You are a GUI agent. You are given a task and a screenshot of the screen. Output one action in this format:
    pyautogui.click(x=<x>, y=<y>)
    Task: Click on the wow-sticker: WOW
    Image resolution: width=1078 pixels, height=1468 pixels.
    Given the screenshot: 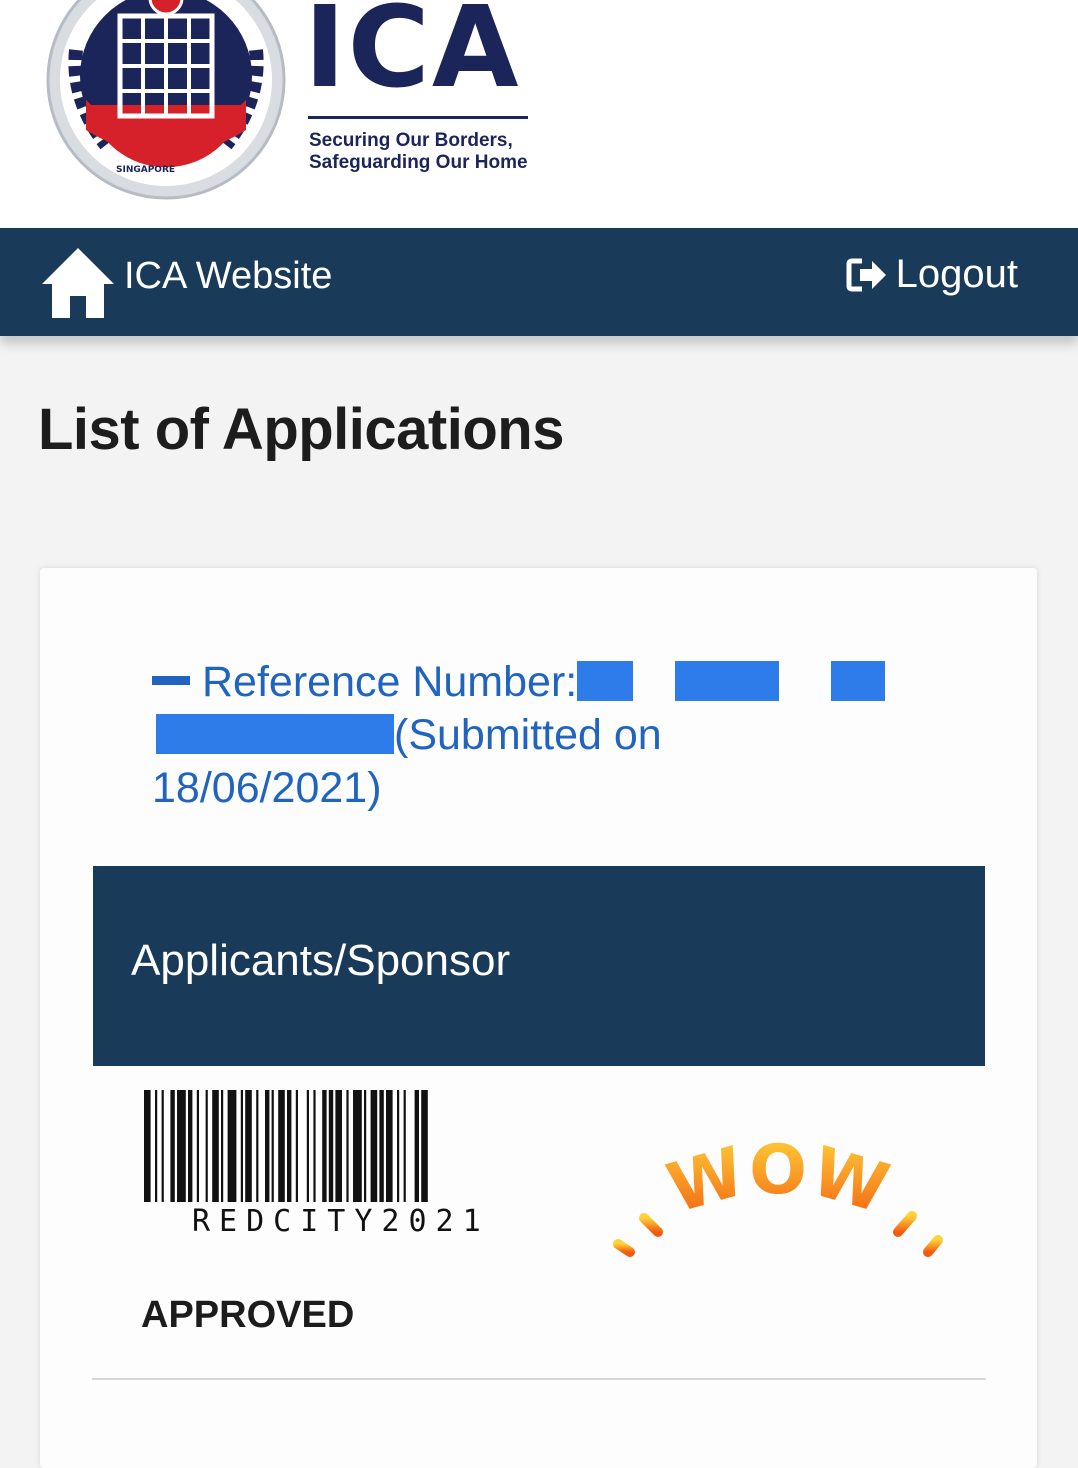 What is the action you would take?
    pyautogui.click(x=778, y=1198)
    